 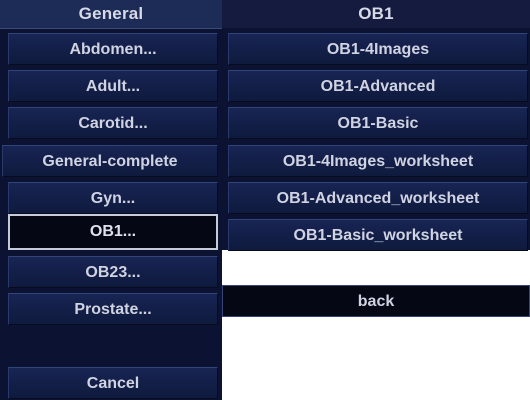 What do you see at coordinates (376, 14) in the screenshot?
I see `preset-header: OB1` at bounding box center [376, 14].